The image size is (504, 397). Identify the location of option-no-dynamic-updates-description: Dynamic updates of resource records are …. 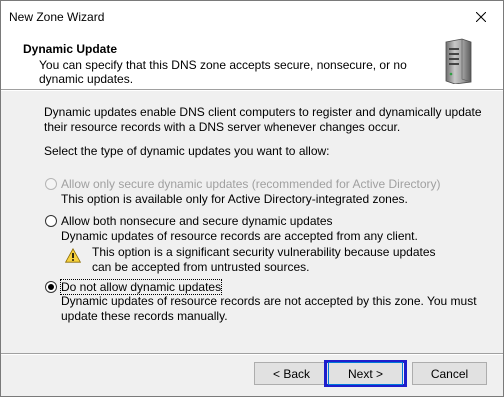
(269, 308).